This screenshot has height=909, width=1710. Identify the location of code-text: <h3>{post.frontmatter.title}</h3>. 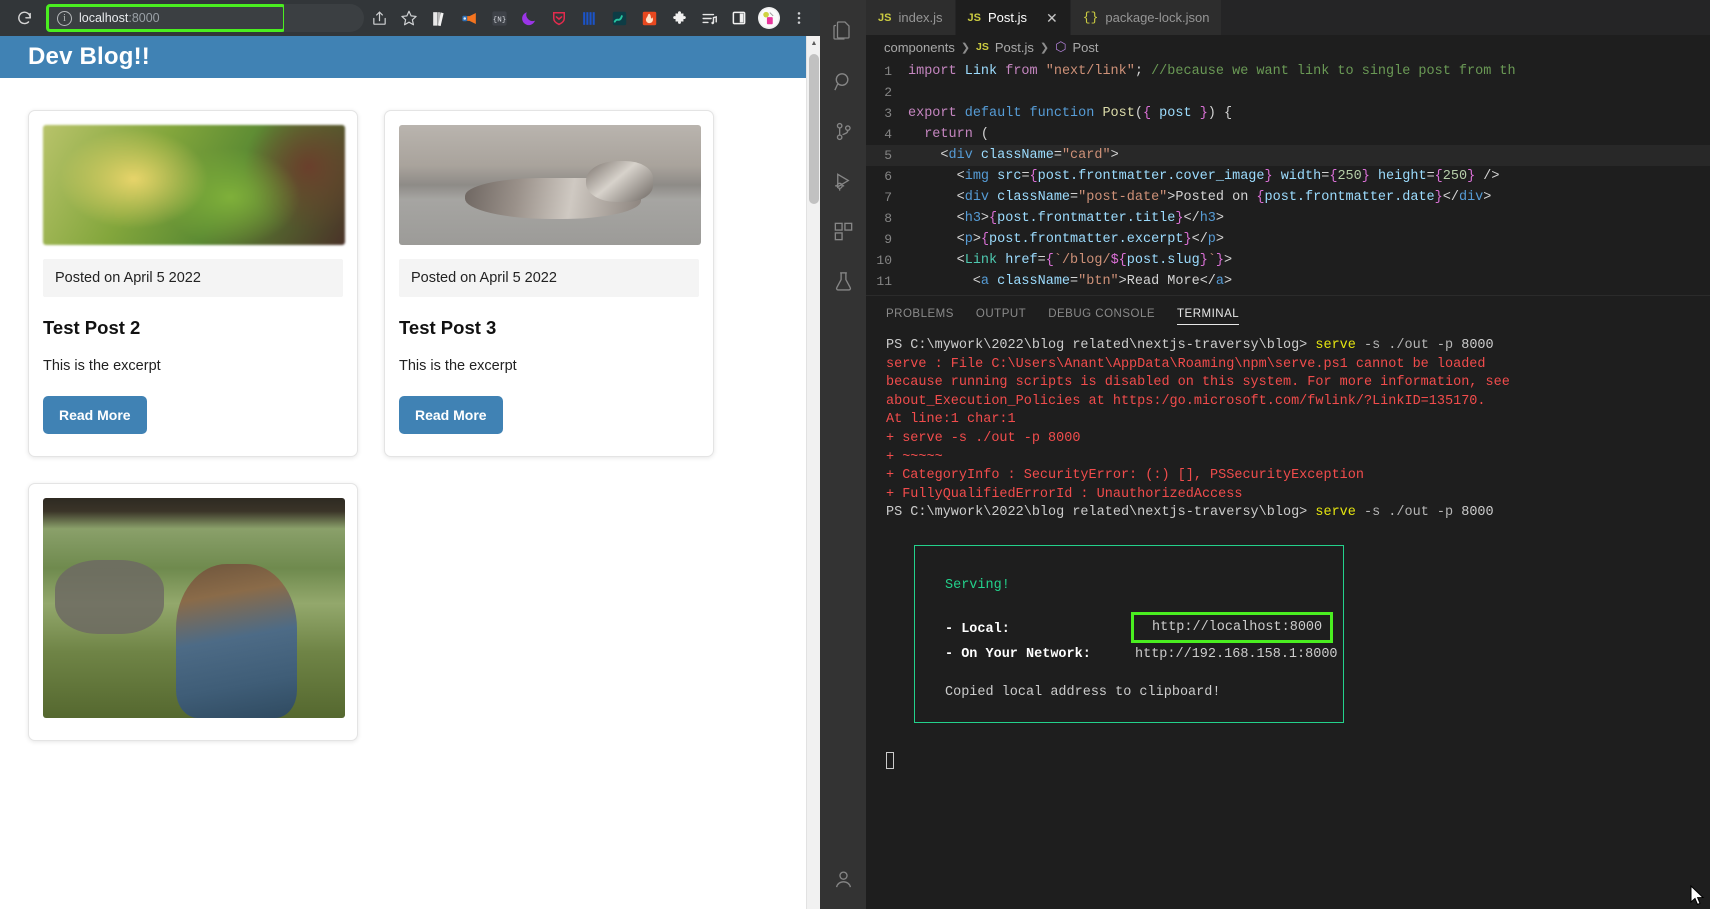
(1066, 218).